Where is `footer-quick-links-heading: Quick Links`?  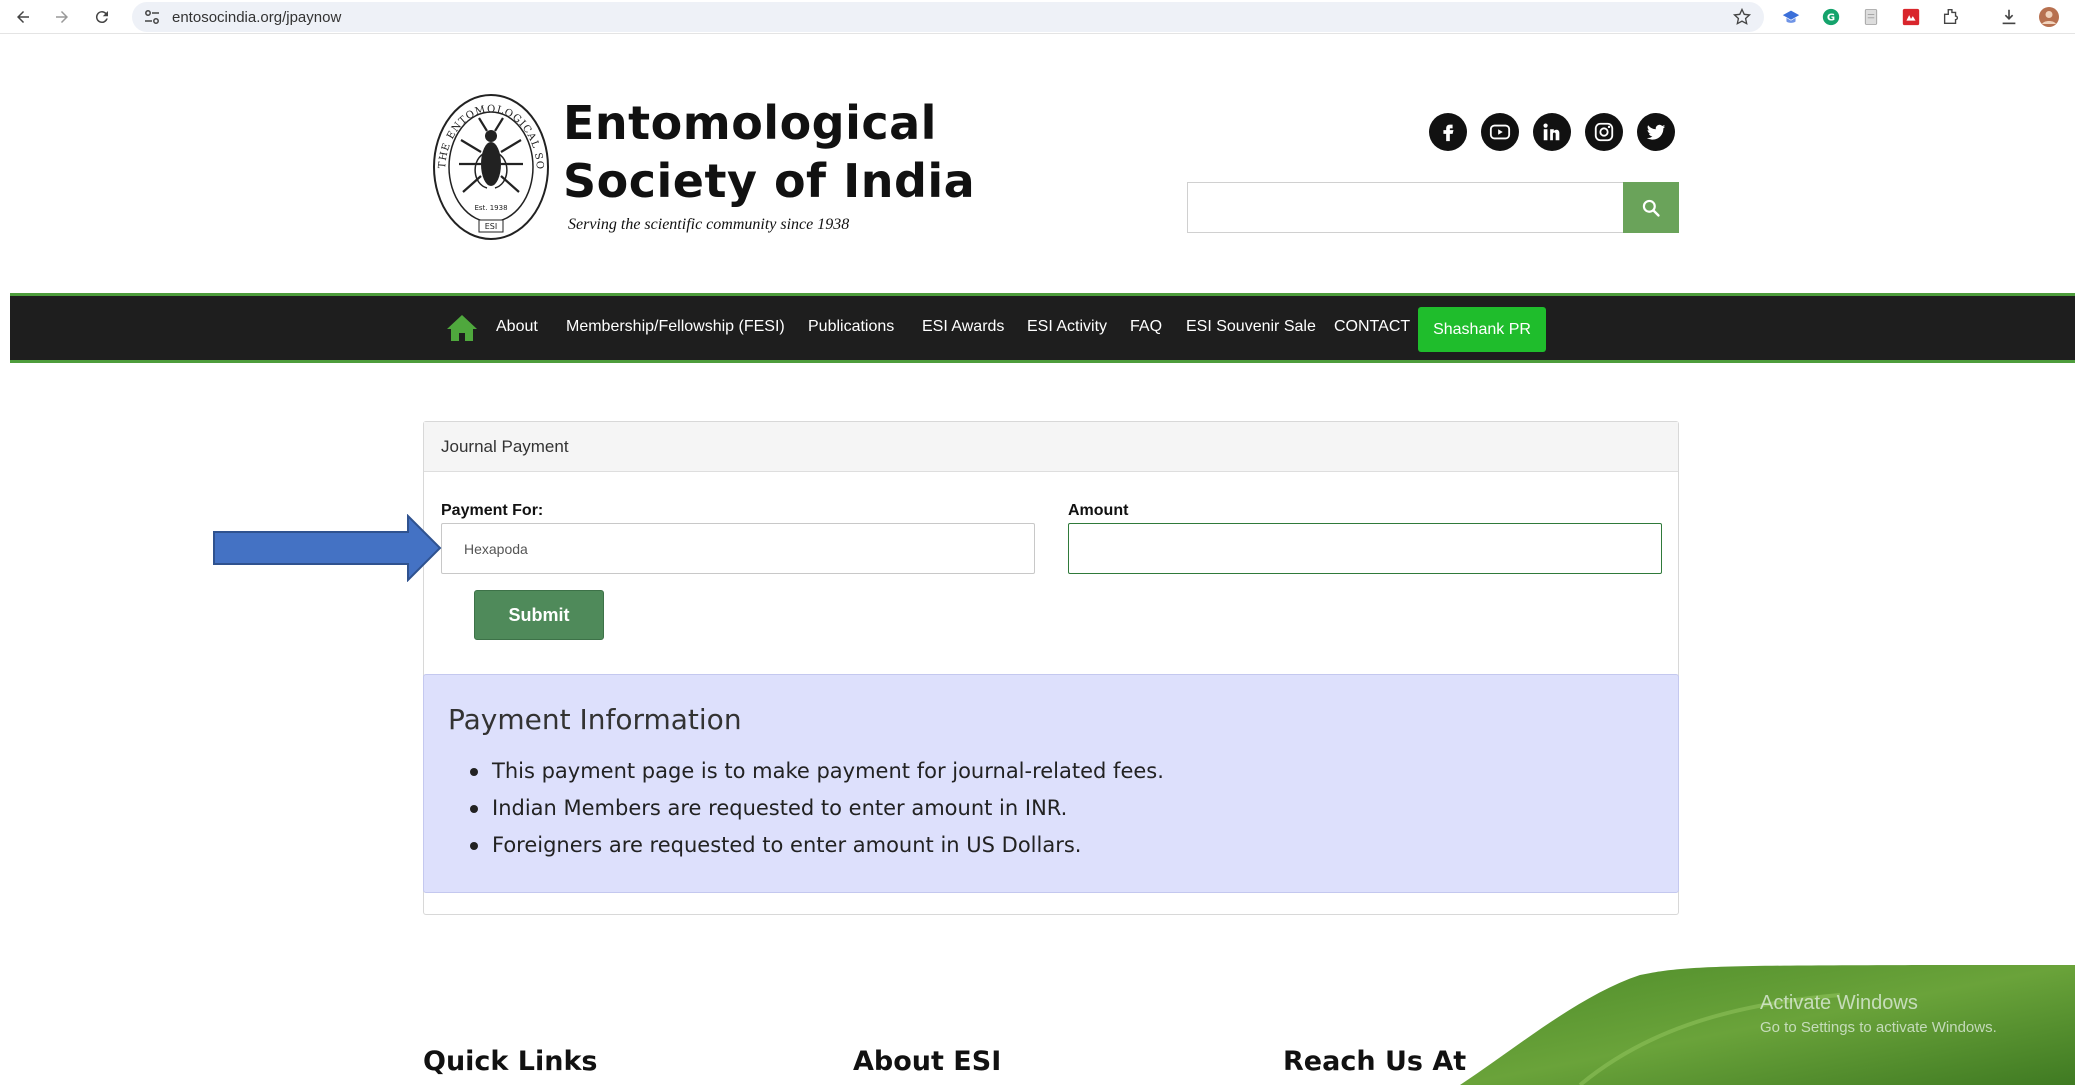
footer-quick-links-heading: Quick Links is located at coordinates (510, 1061).